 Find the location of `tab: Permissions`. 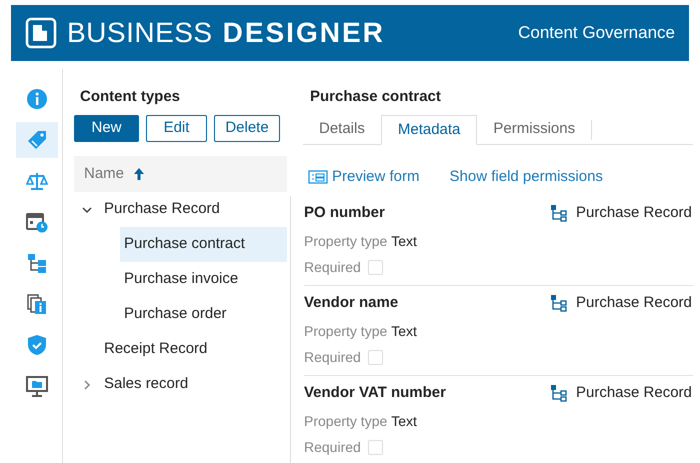

tab: Permissions is located at coordinates (534, 129).